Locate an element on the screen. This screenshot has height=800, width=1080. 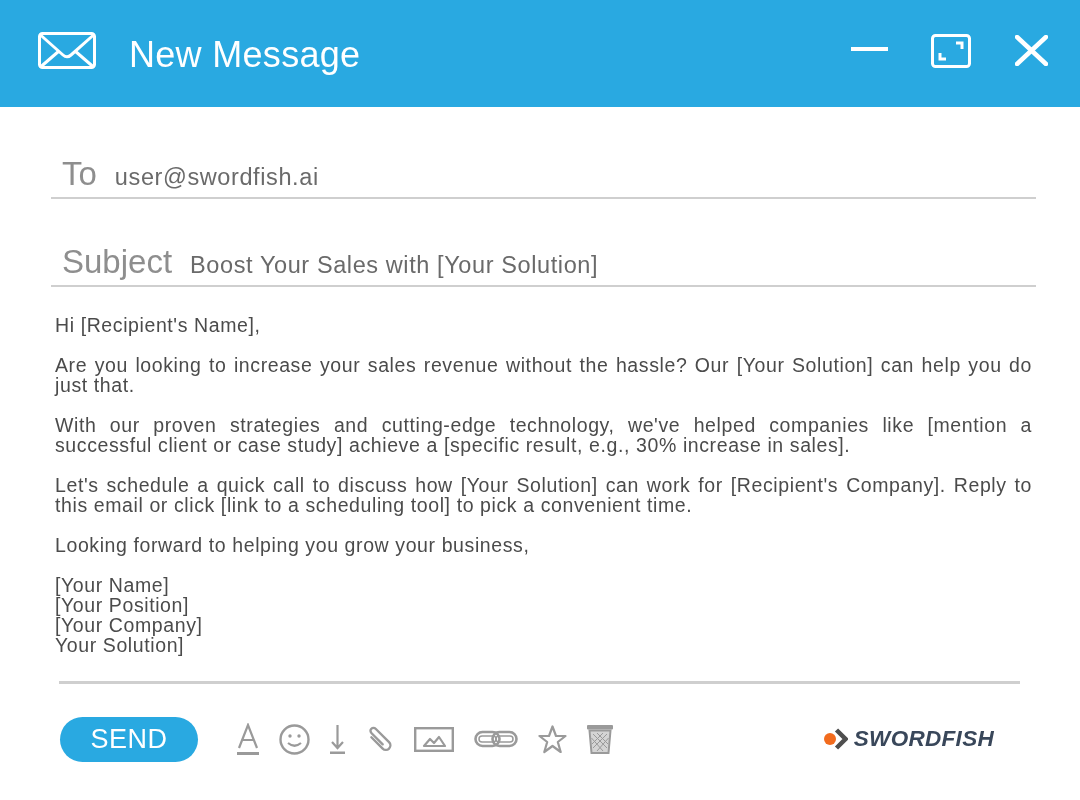
star-icon is located at coordinates (552, 739).